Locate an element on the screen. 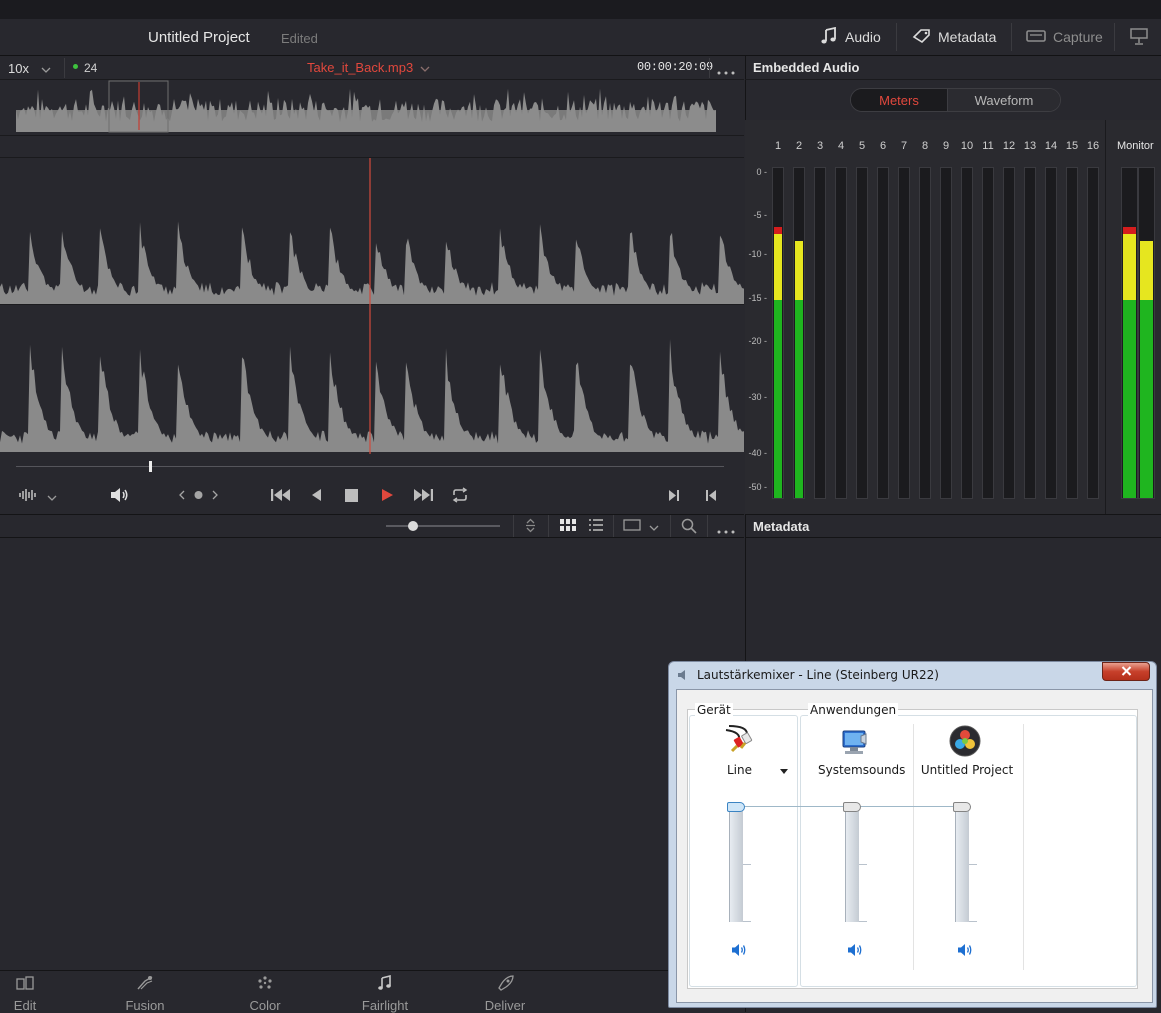 This screenshot has height=1013, width=1161. tag-icon is located at coordinates (921, 37).